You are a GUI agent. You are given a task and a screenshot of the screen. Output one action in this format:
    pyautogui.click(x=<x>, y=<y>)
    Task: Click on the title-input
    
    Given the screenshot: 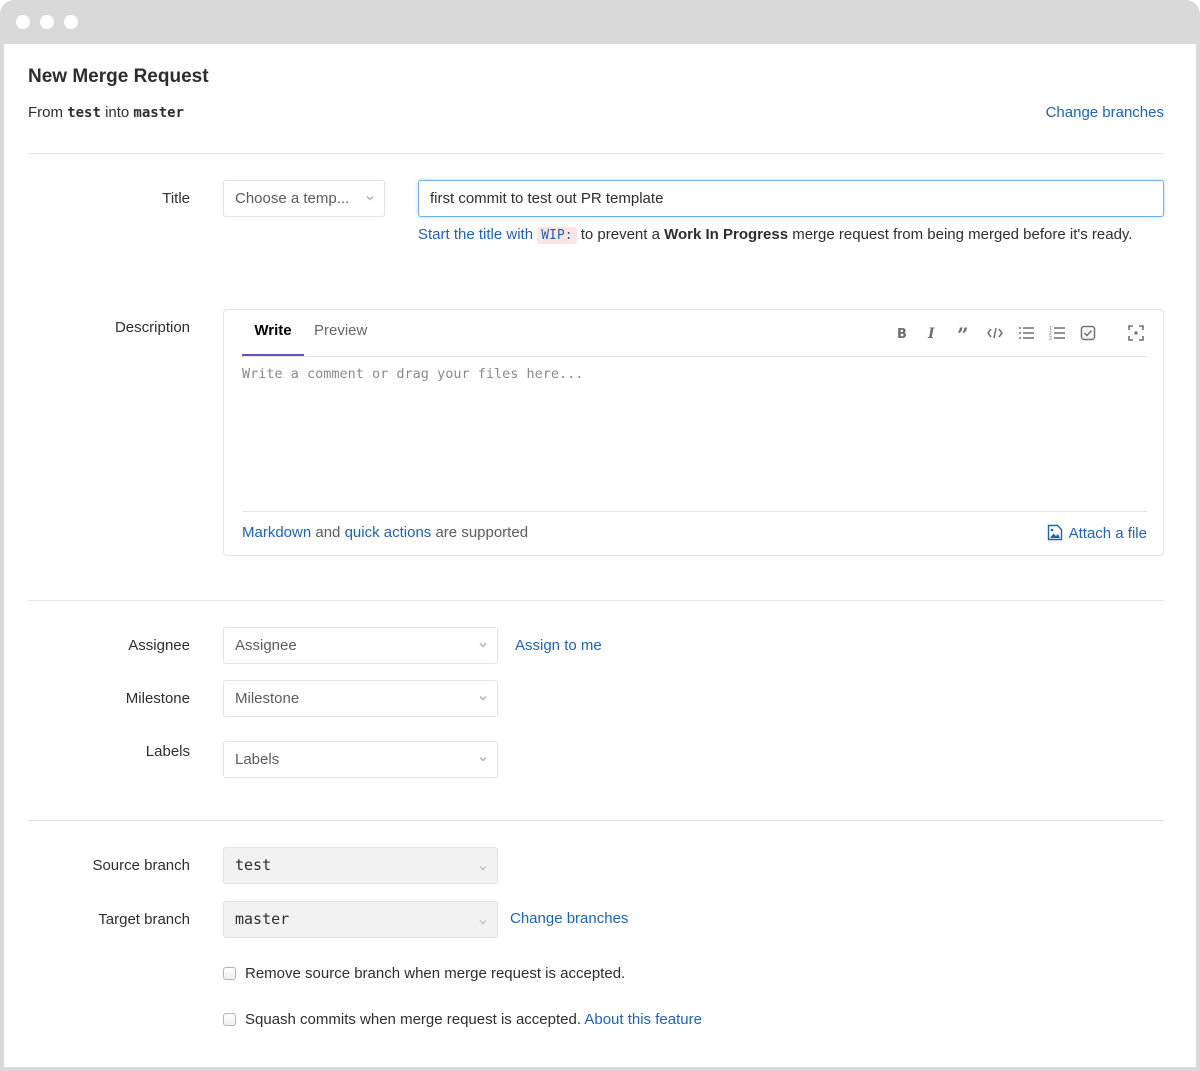 What is the action you would take?
    pyautogui.click(x=791, y=198)
    